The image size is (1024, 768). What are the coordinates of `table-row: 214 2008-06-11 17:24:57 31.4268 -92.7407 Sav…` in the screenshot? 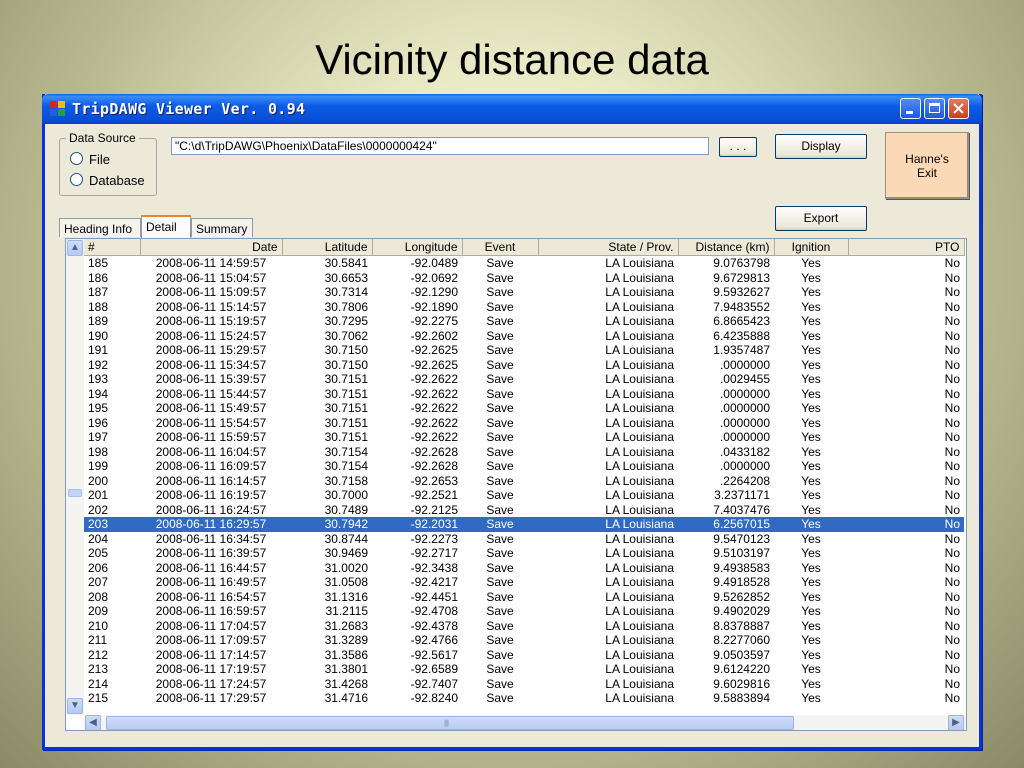 It's located at (524, 684).